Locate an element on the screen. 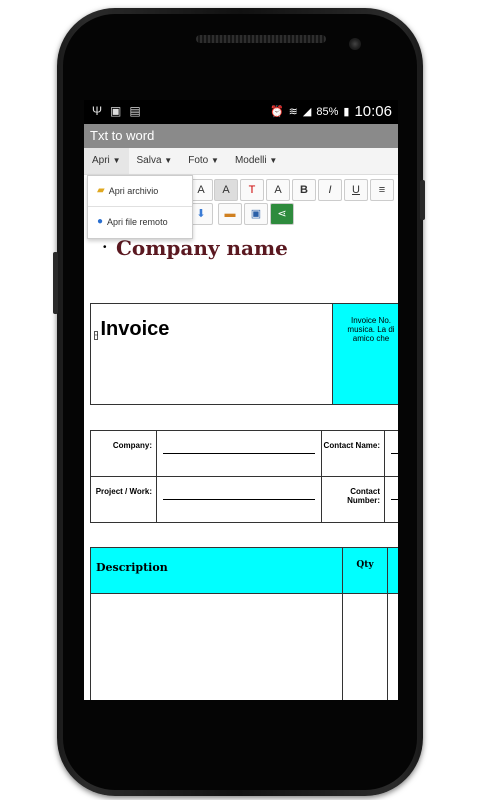  underline-button: U is located at coordinates (356, 190).